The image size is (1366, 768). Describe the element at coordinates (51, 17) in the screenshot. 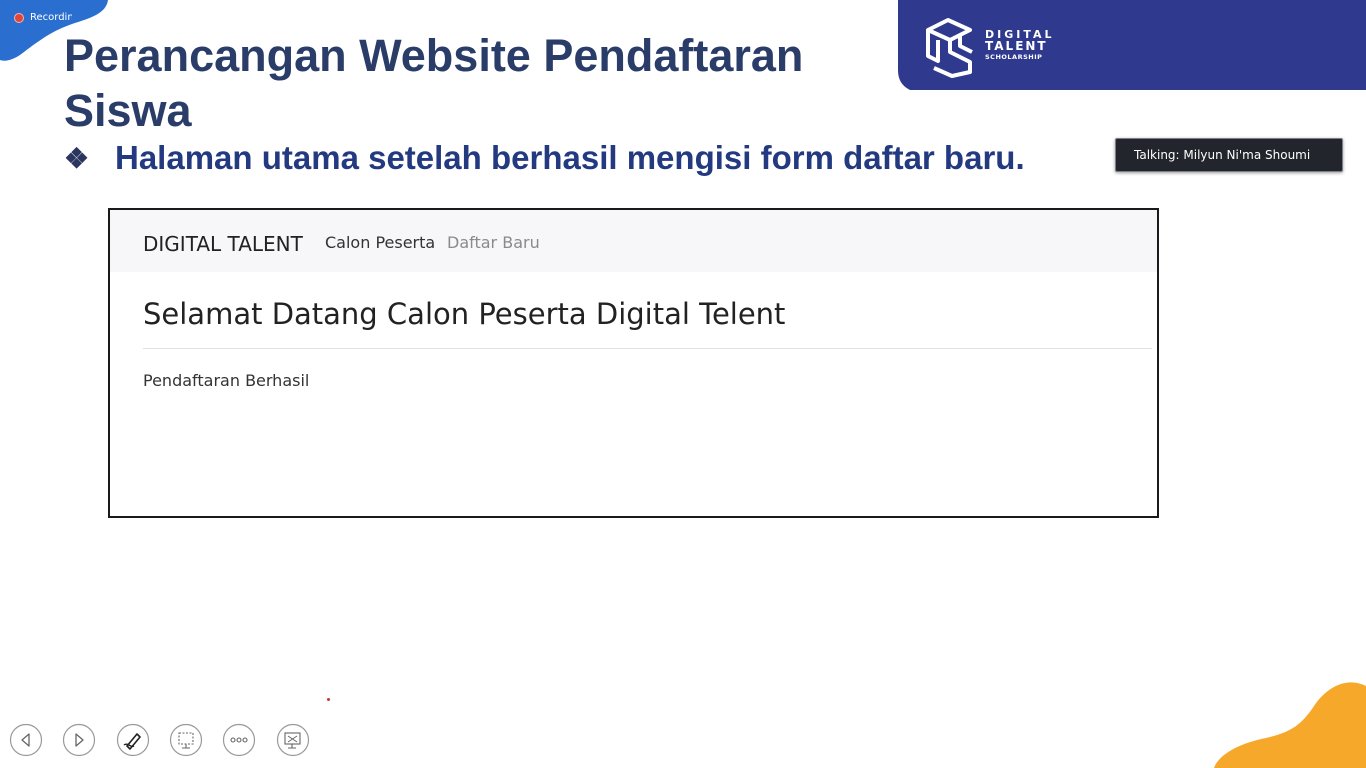

I see `recording-label: Recording` at that location.